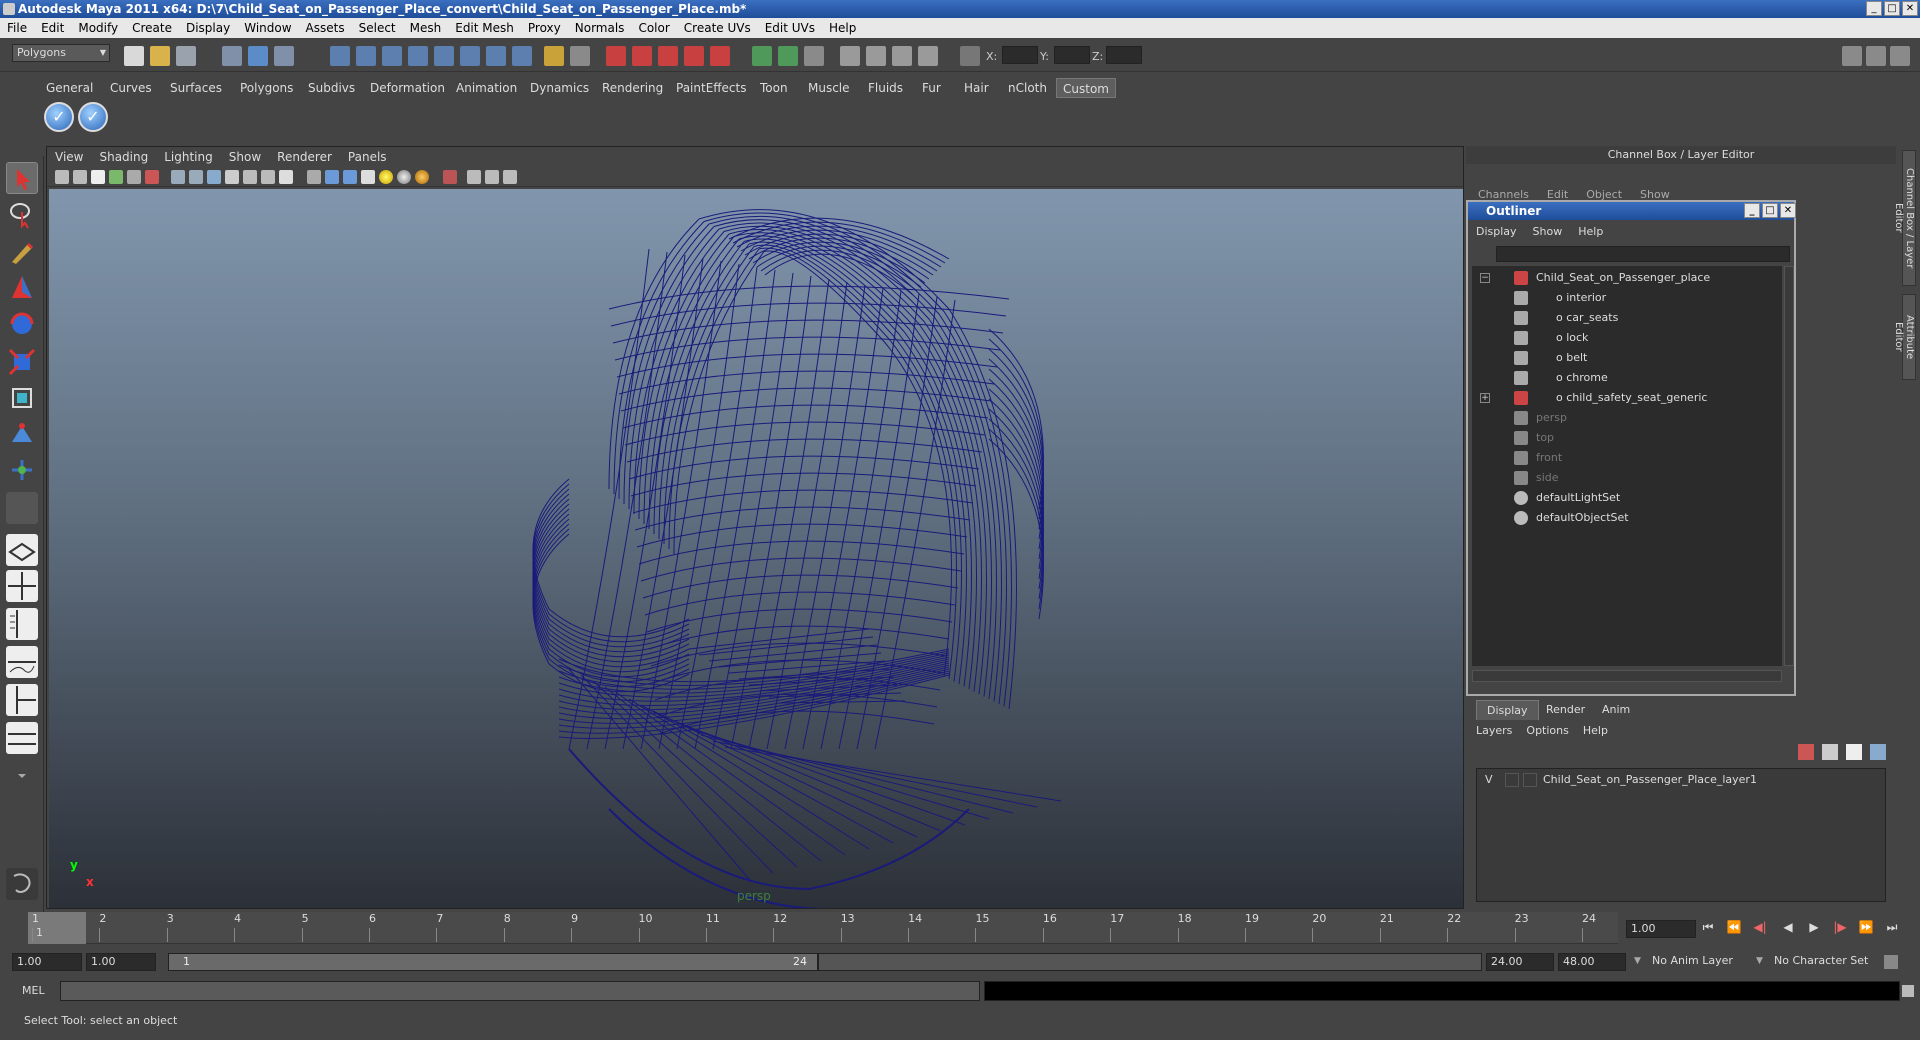  I want to click on step-back-frame-icon: ◀|, so click(1760, 928).